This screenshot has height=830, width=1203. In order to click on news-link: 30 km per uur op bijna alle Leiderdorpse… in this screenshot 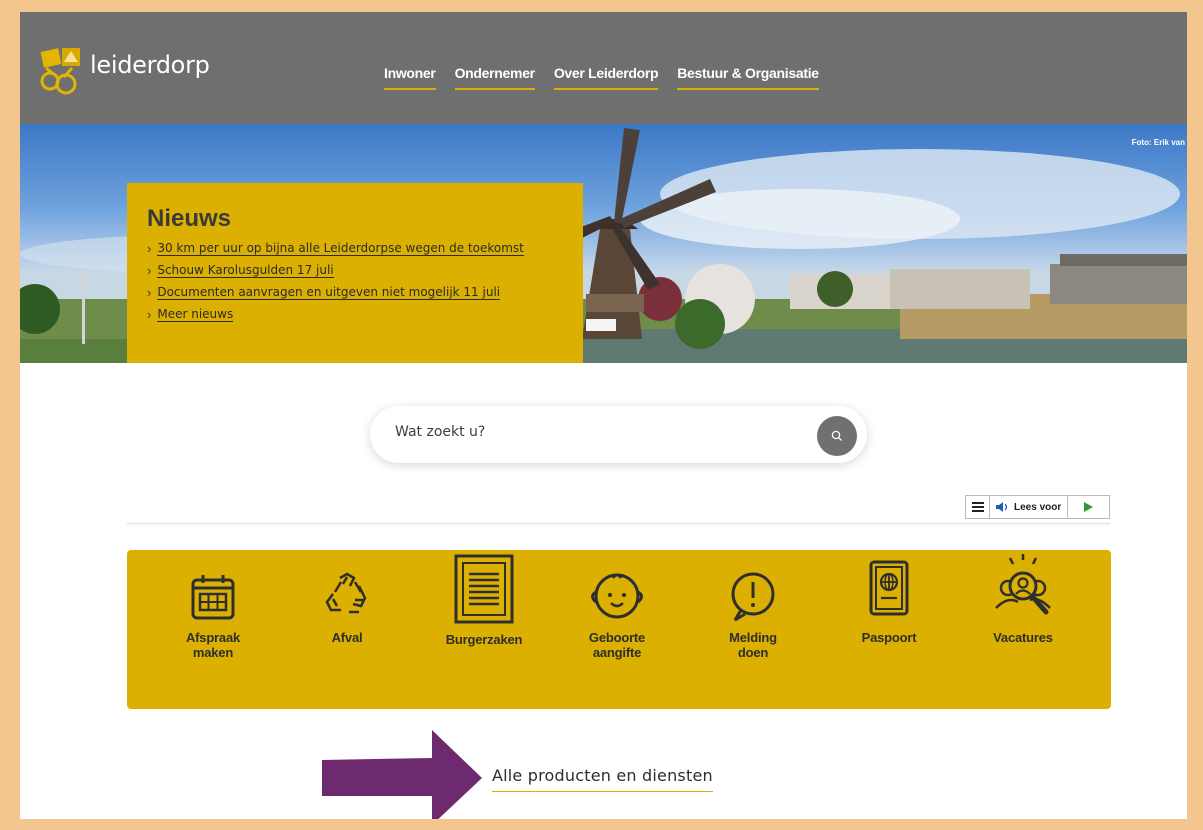, I will do `click(340, 248)`.